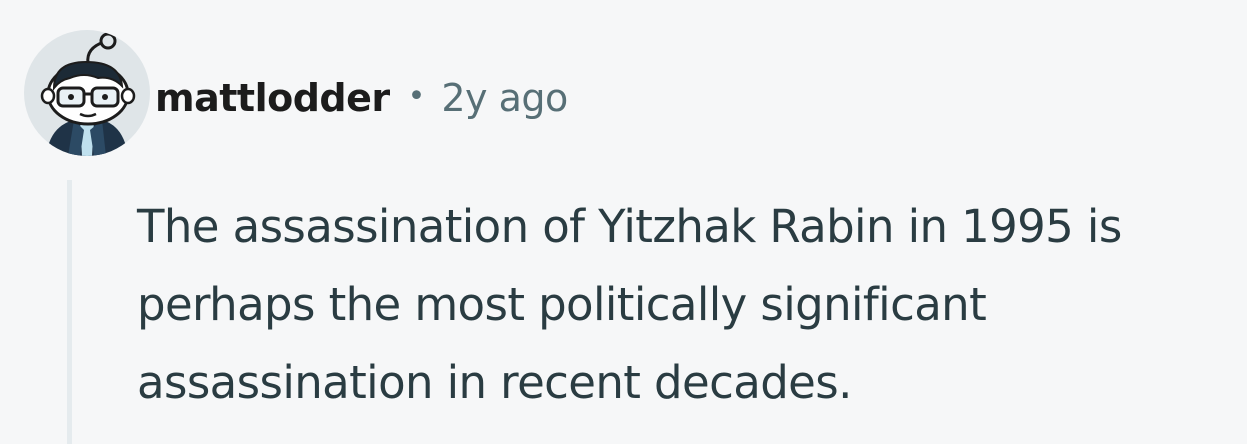 Image resolution: width=1247 pixels, height=444 pixels. What do you see at coordinates (272, 98) in the screenshot?
I see `username-link: mattlodder` at bounding box center [272, 98].